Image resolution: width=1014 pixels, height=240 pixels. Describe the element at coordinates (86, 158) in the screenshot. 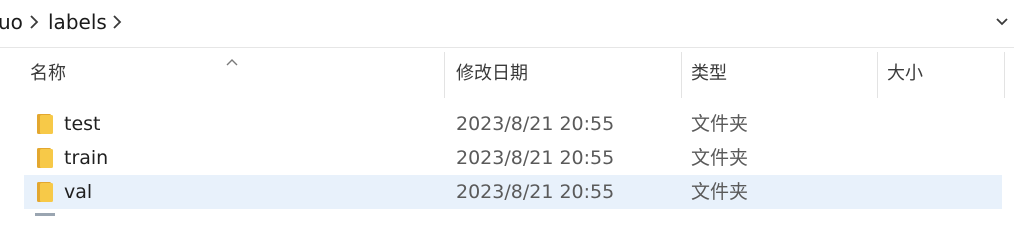

I see `file-name: train` at that location.